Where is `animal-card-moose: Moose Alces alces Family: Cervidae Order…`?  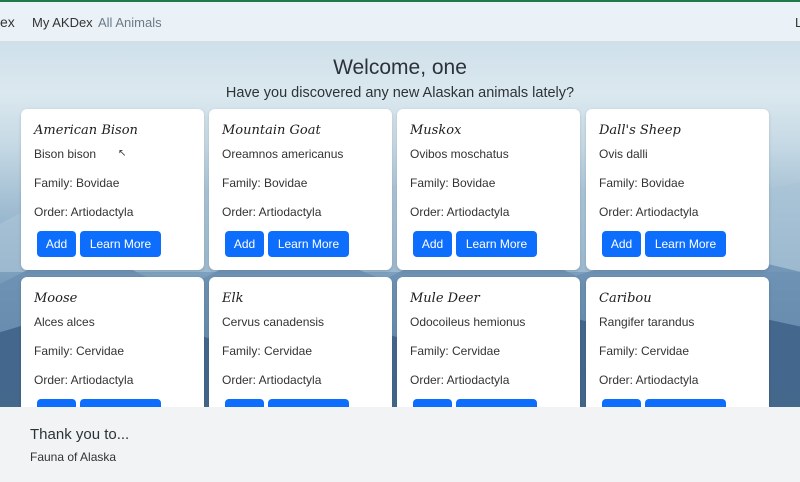 animal-card-moose: Moose Alces alces Family: Cervidae Order… is located at coordinates (112, 342).